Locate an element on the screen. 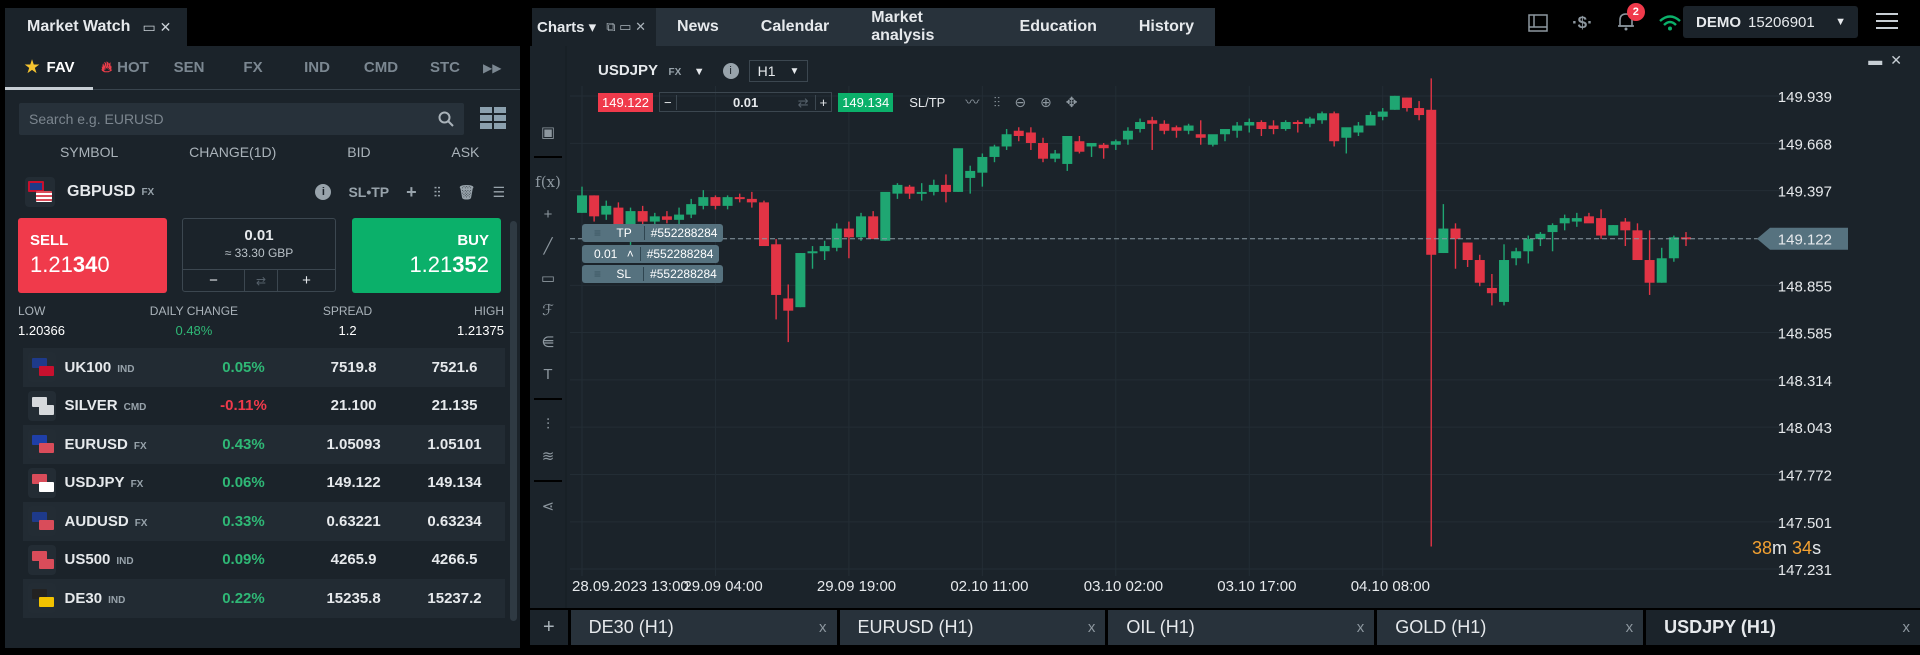 Image resolution: width=1920 pixels, height=655 pixels. instrument-row: DE30 IND 0.22% 15235.8 15237.2 is located at coordinates (264, 598).